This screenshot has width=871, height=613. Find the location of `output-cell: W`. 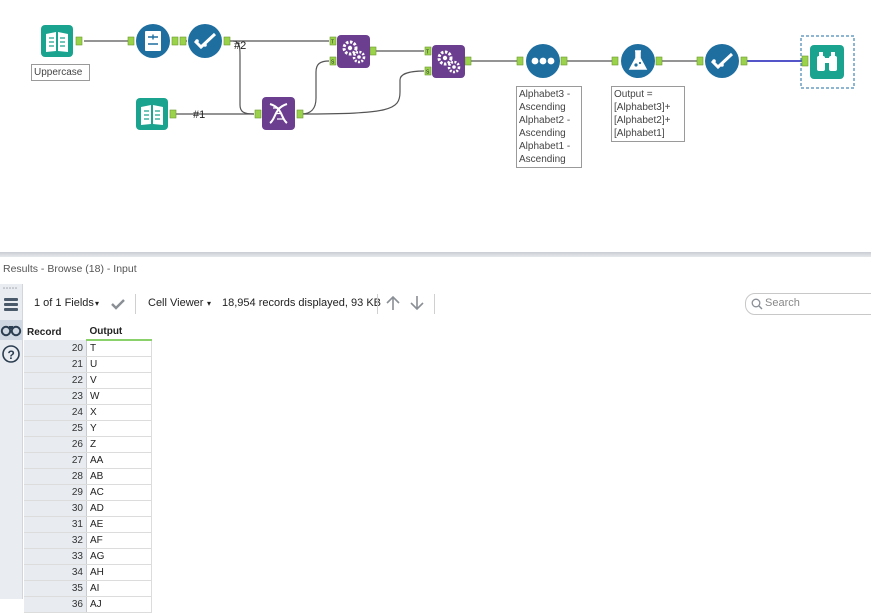

output-cell: W is located at coordinates (119, 396).